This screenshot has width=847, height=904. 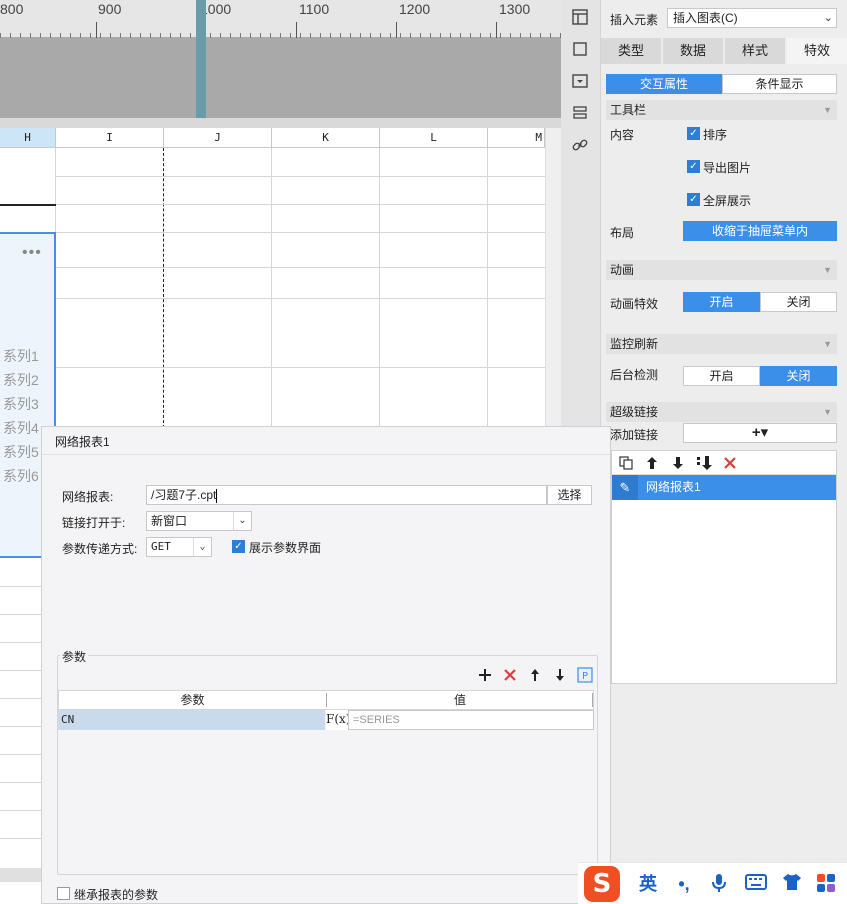 What do you see at coordinates (648, 884) in the screenshot?
I see `ime-language-mode: 英` at bounding box center [648, 884].